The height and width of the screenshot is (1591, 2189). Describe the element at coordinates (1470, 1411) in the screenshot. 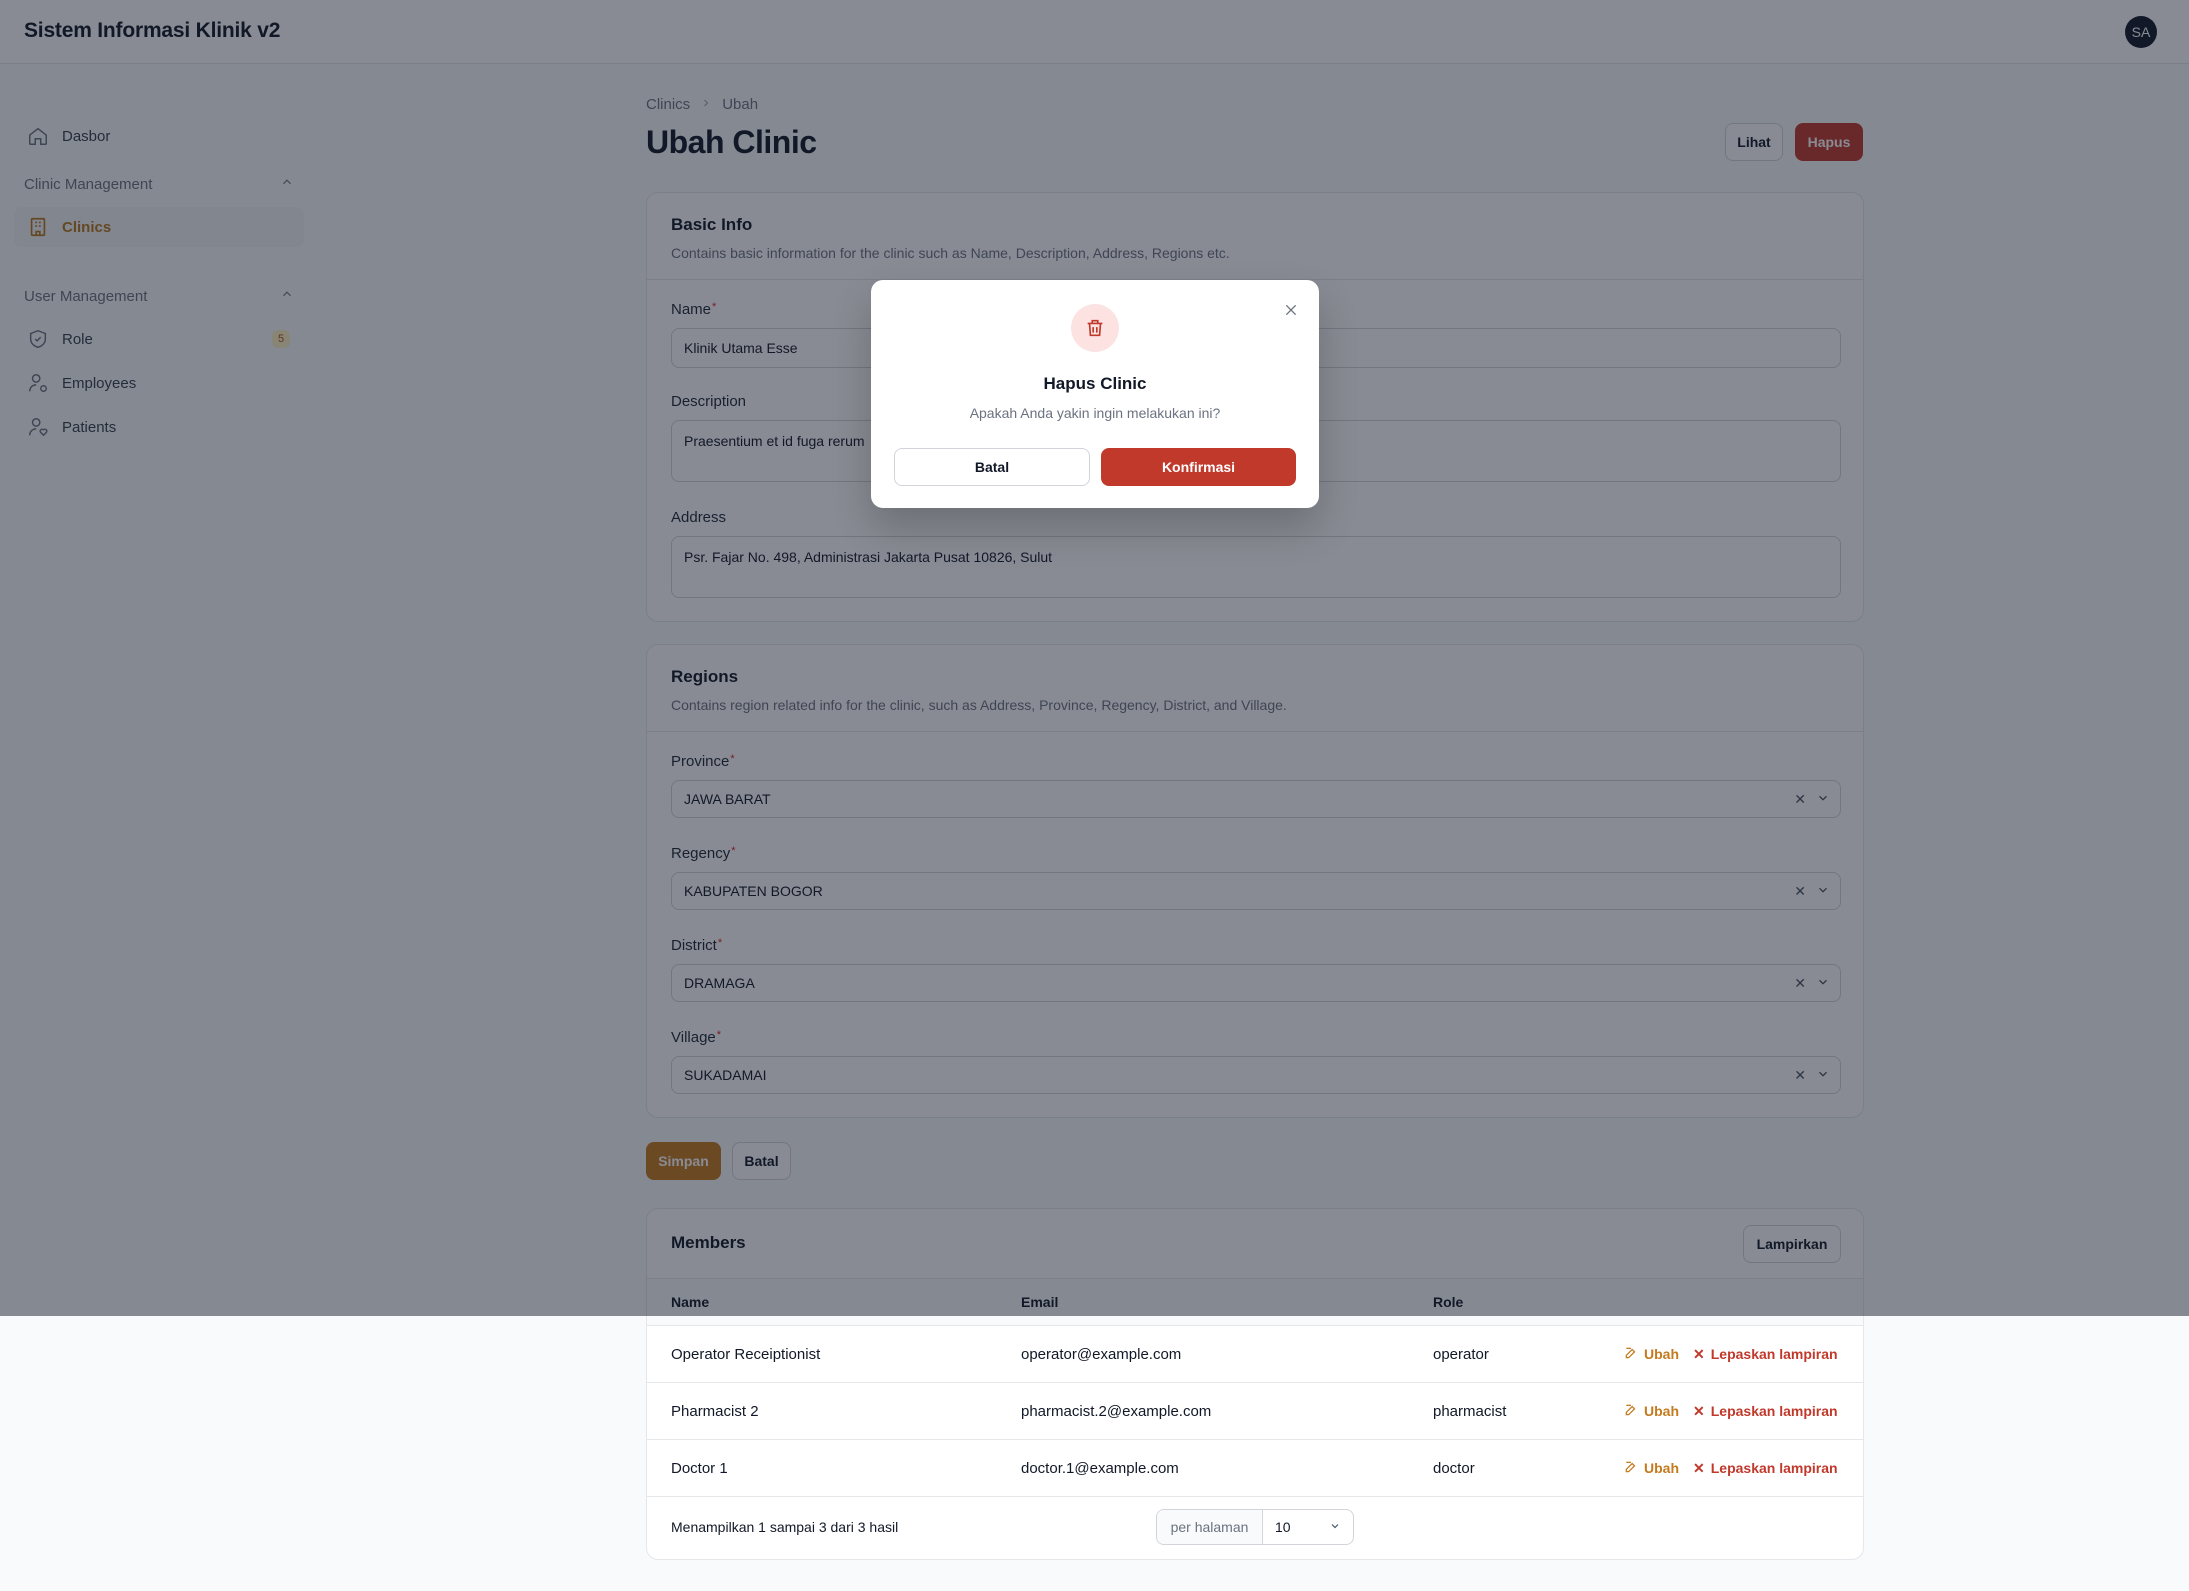

I see `member-role: pharmacist` at that location.